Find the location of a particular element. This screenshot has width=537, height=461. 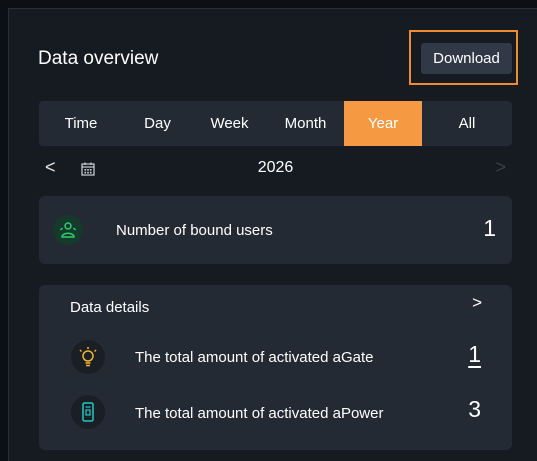

tab-all: All is located at coordinates (467, 123).